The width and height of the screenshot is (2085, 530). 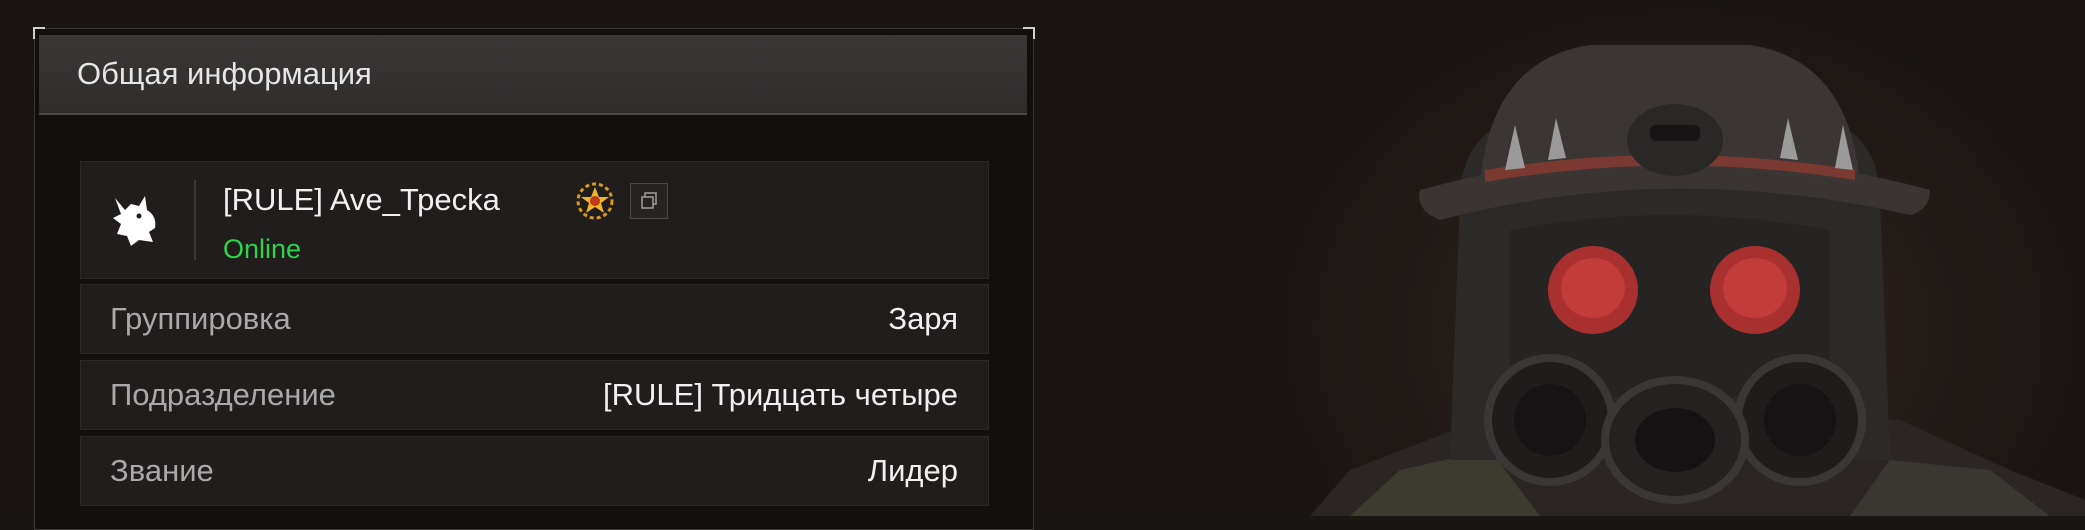 I want to click on division-value: [RULE] Тридцать четыре, so click(x=780, y=394).